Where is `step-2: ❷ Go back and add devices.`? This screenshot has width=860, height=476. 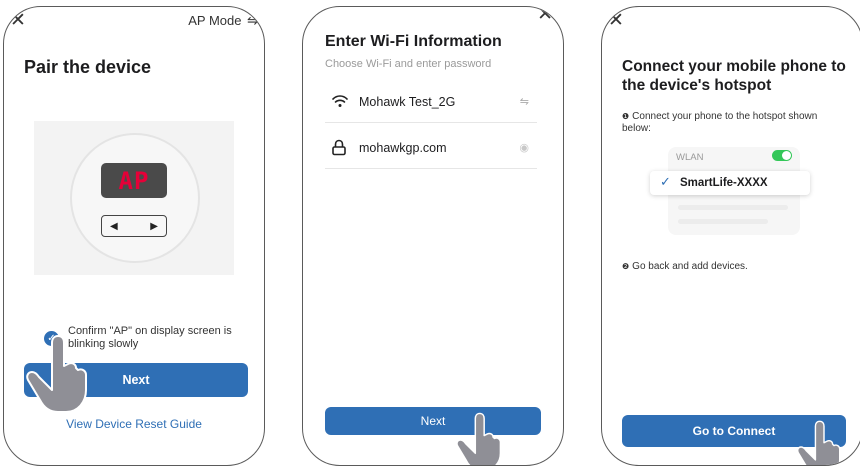 step-2: ❷ Go back and add devices. is located at coordinates (735, 267).